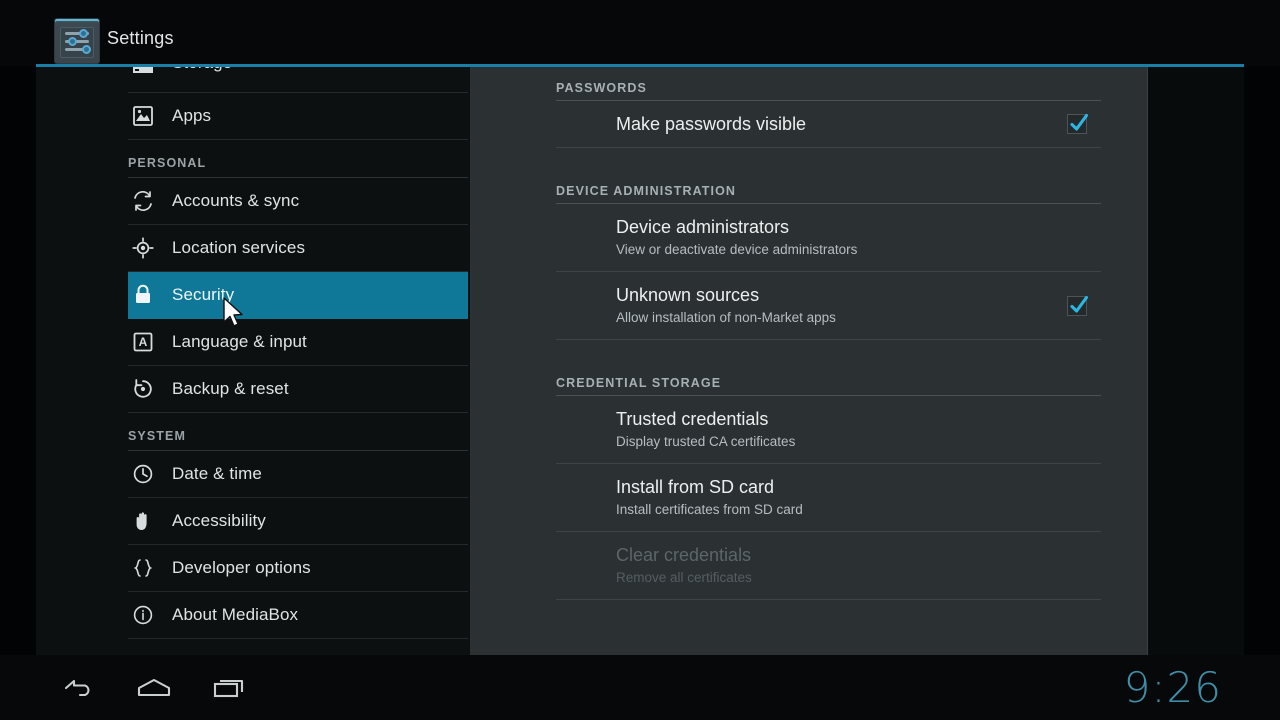 Image resolution: width=1280 pixels, height=720 pixels. Describe the element at coordinates (143, 73) in the screenshot. I see `storage-icon` at that location.